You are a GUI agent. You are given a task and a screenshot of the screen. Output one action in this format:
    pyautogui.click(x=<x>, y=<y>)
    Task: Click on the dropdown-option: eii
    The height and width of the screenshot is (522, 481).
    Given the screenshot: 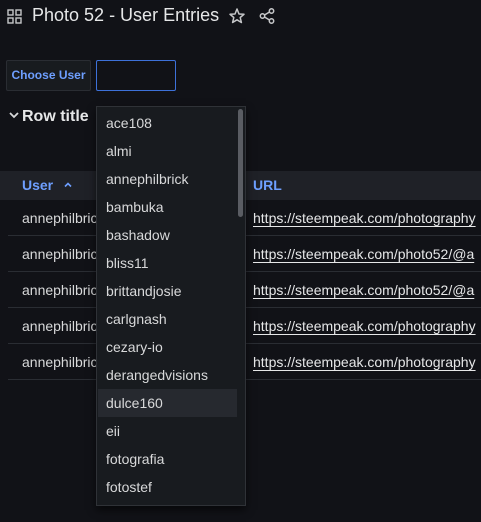 What is the action you would take?
    pyautogui.click(x=167, y=431)
    